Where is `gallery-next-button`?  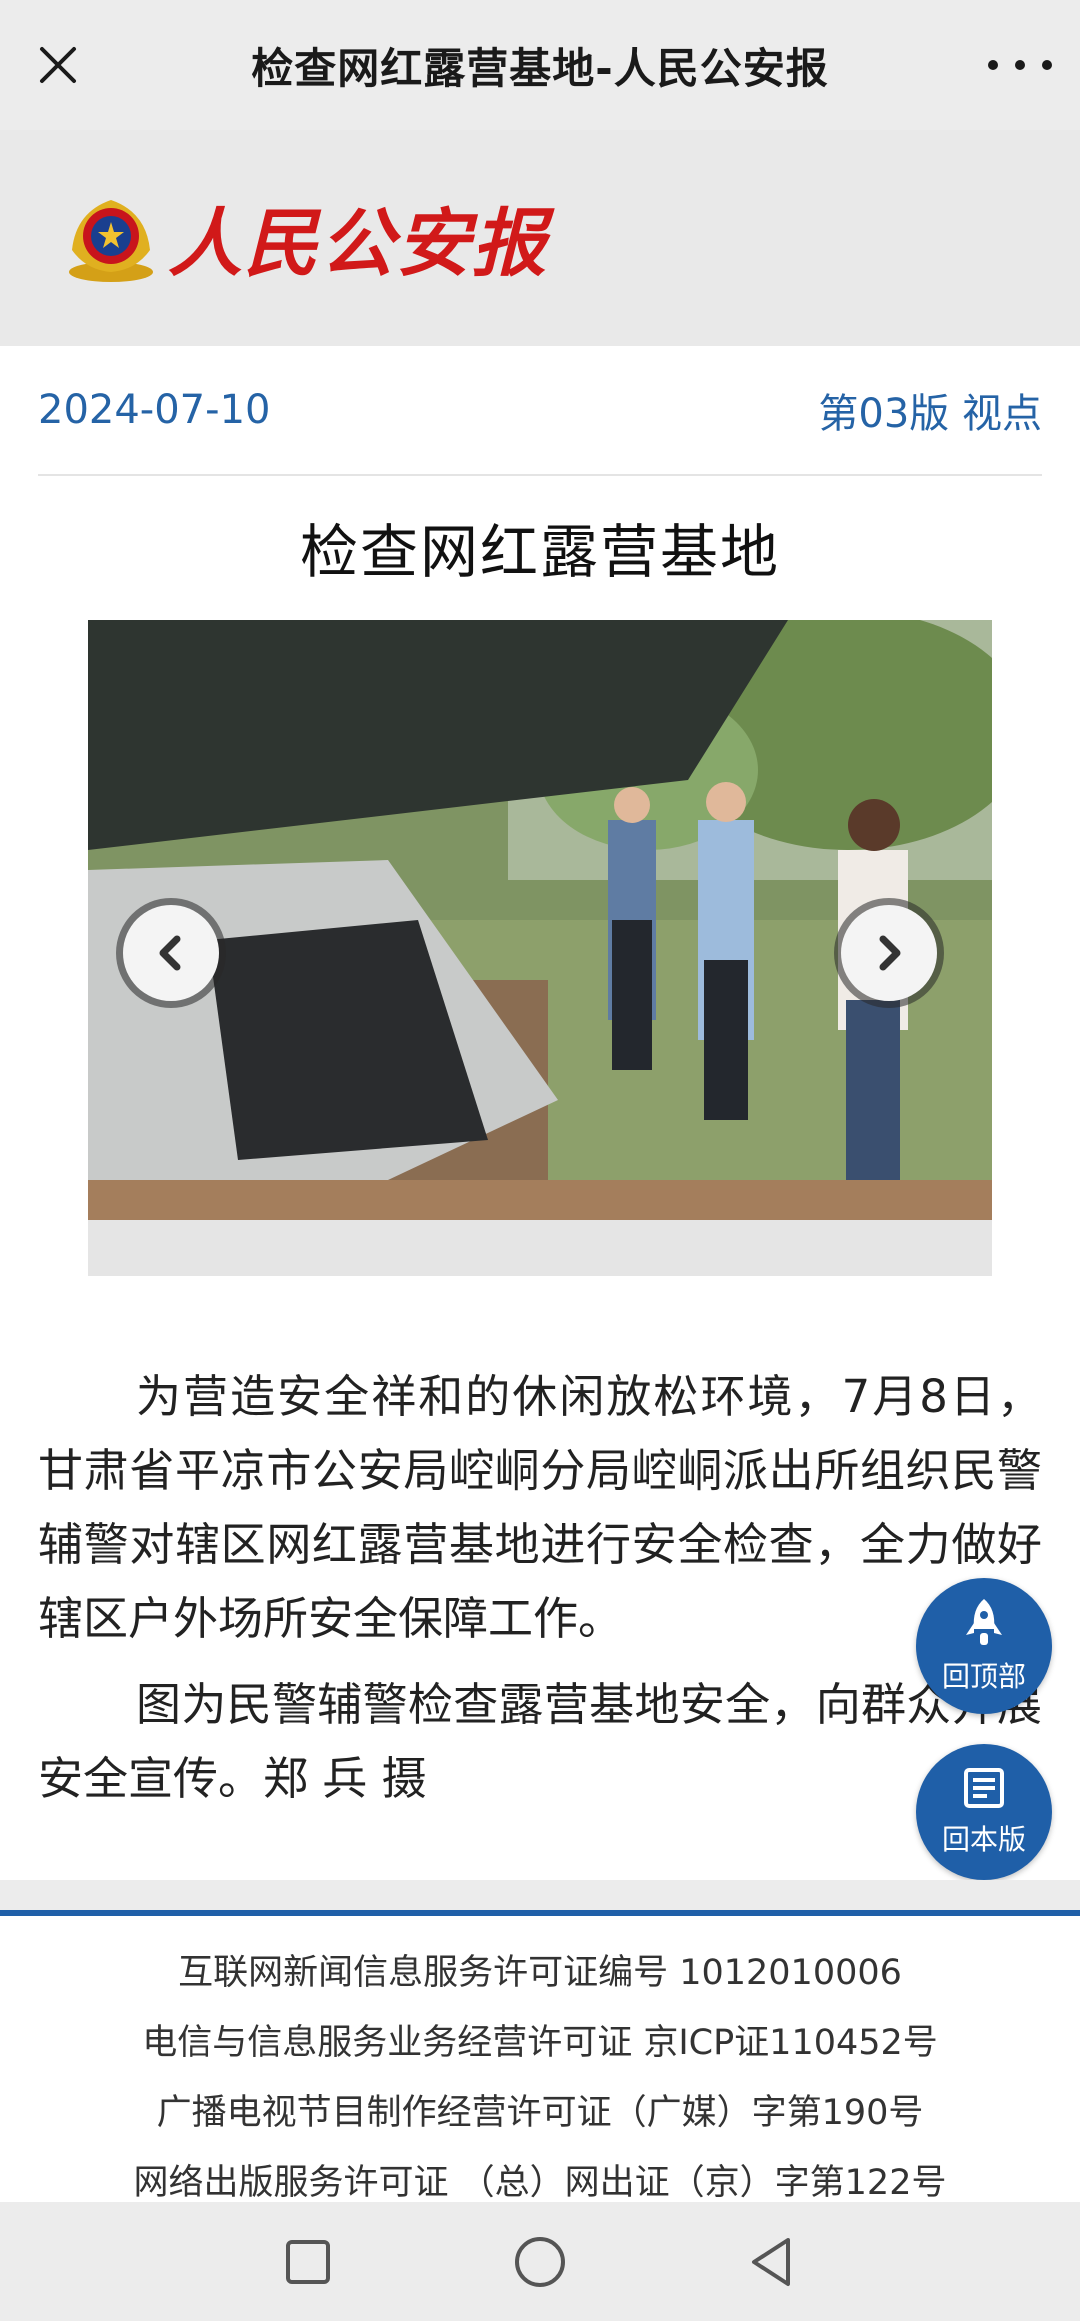
gallery-next-button is located at coordinates (889, 953).